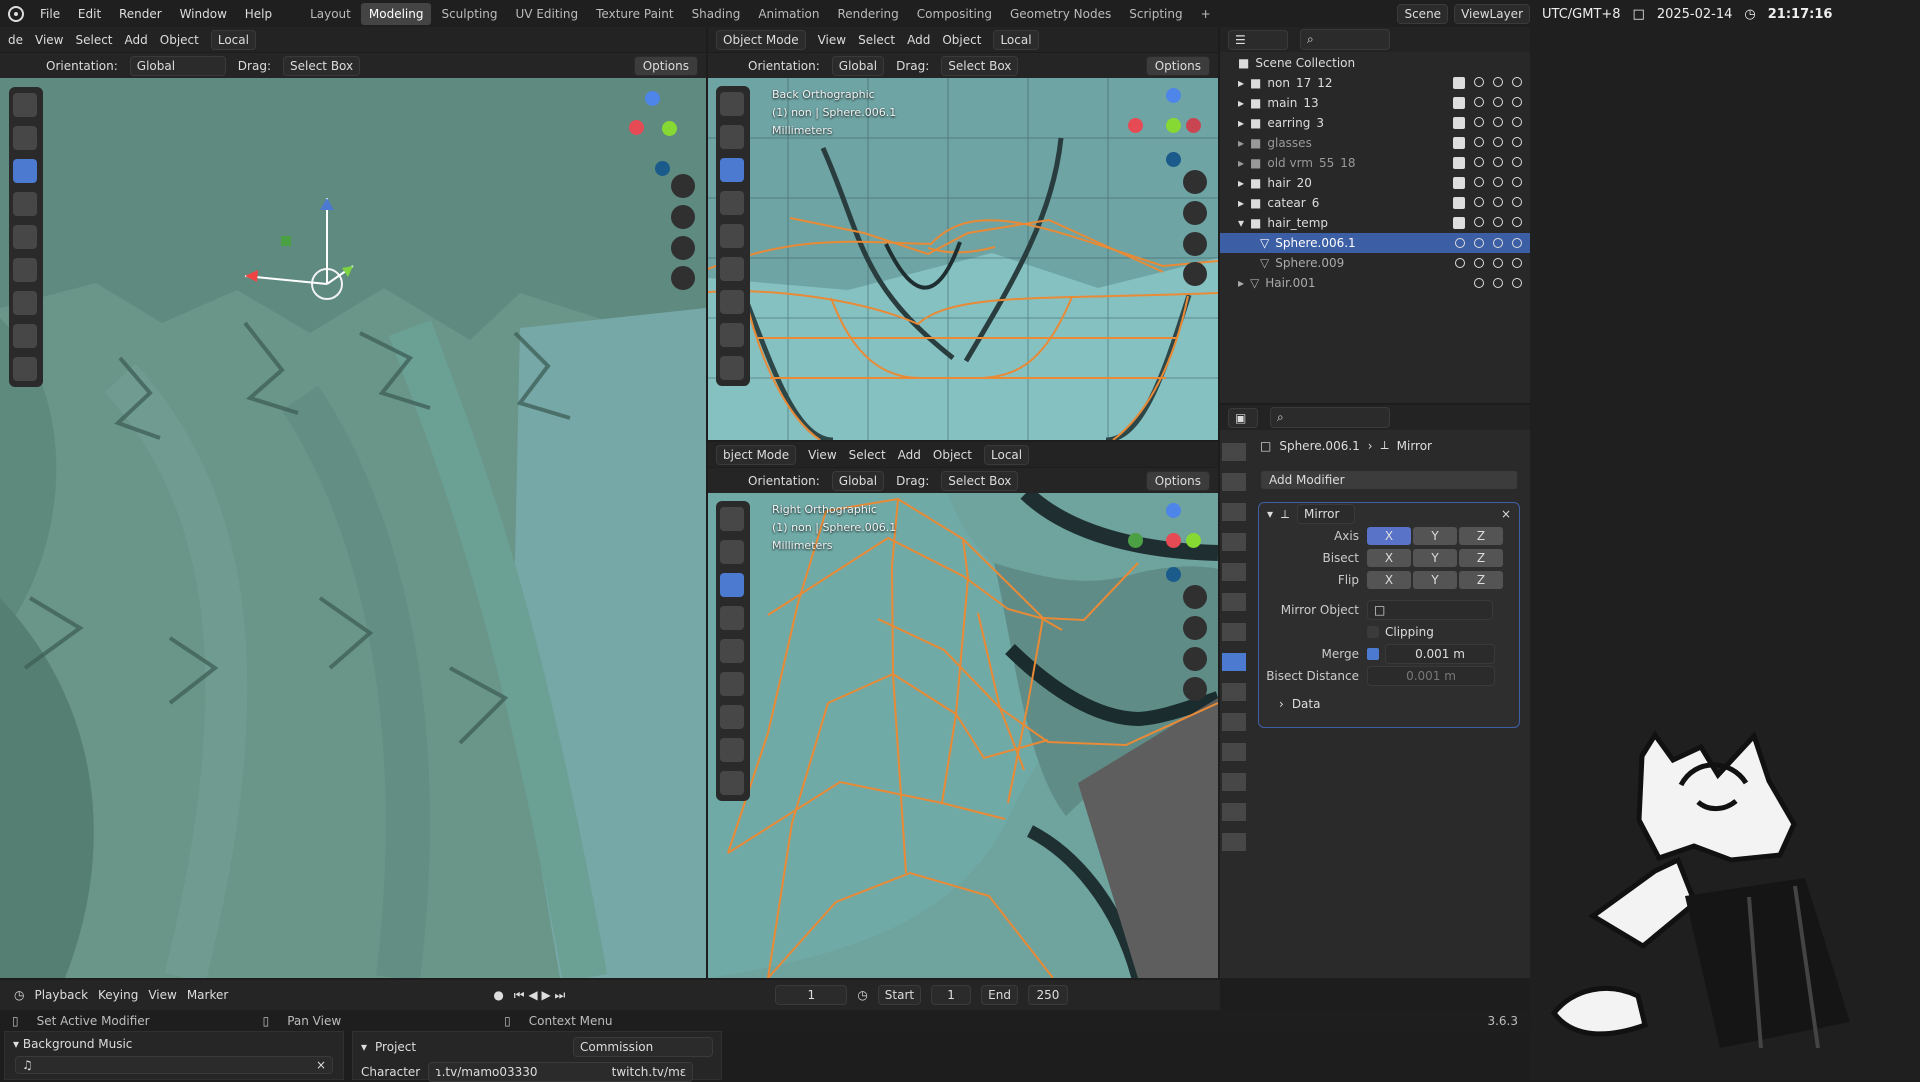 Image resolution: width=1920 pixels, height=1082 pixels. I want to click on back-rotate-tool-icon, so click(732, 203).